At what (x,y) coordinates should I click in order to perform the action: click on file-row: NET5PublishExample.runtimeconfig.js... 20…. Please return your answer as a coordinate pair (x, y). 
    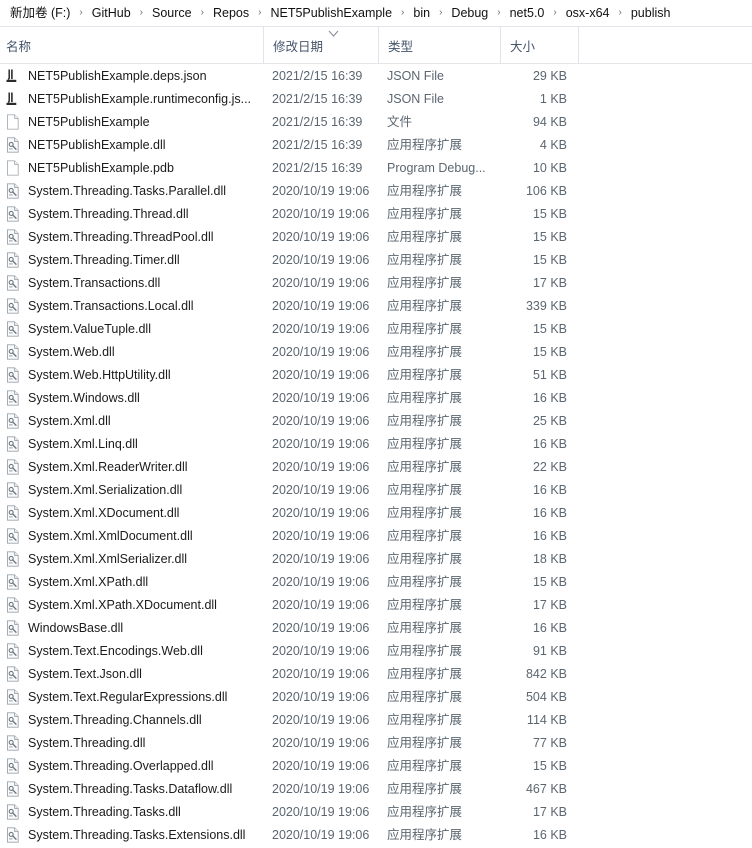
    Looking at the image, I should click on (376, 98).